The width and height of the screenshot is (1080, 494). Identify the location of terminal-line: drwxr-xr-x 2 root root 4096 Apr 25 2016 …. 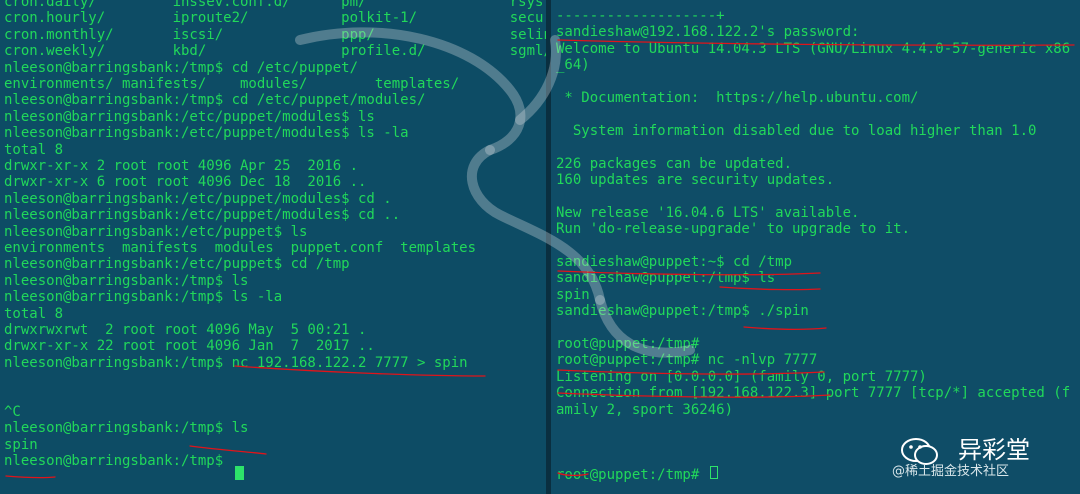
(181, 166).